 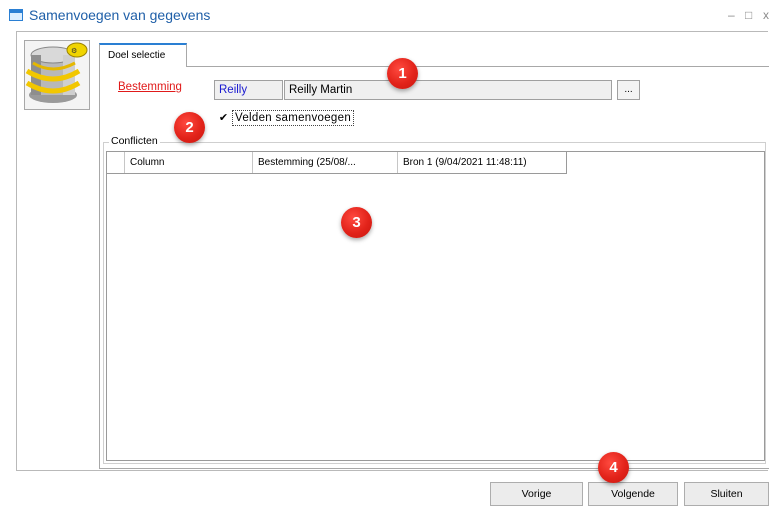 What do you see at coordinates (16, 15) in the screenshot?
I see `window-icon` at bounding box center [16, 15].